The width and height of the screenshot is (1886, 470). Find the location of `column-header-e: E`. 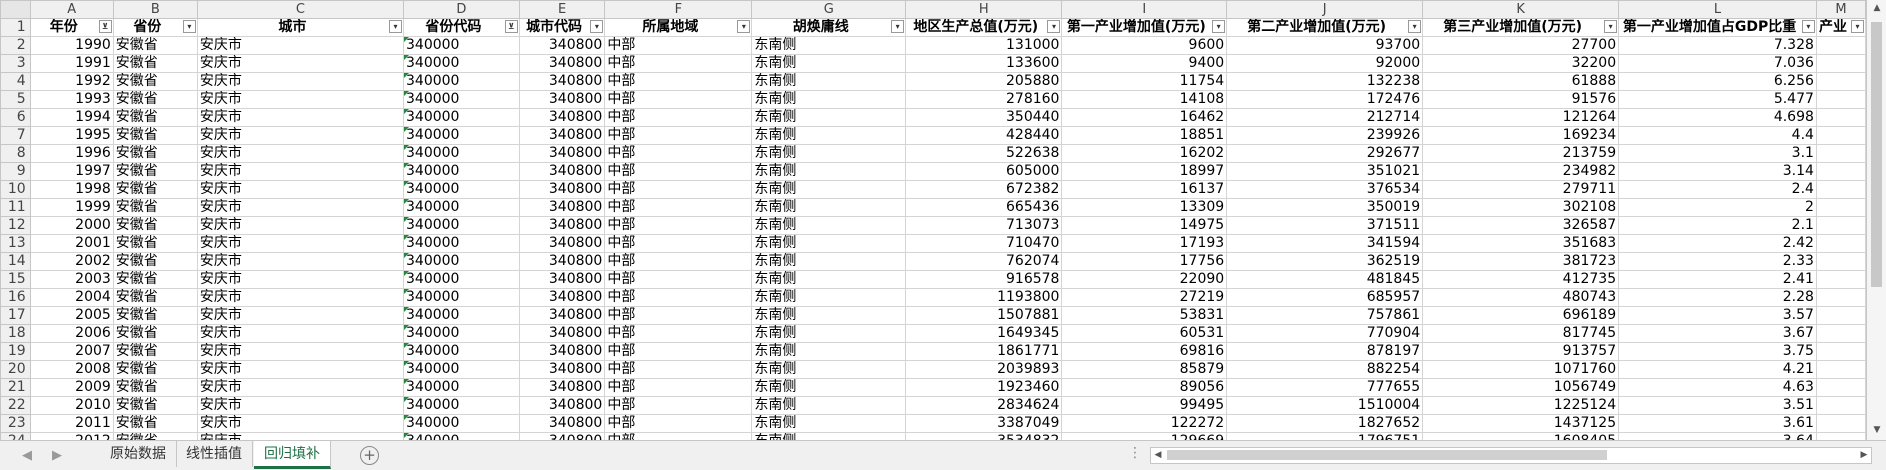

column-header-e: E is located at coordinates (562, 9).